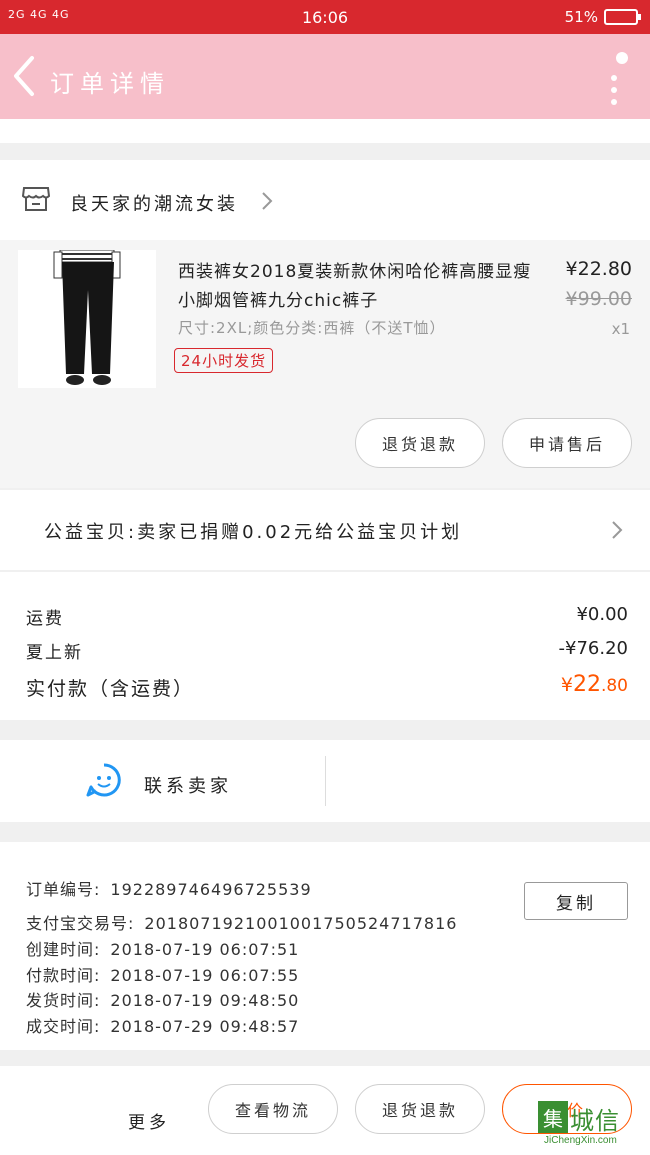  Describe the element at coordinates (54, 653) in the screenshot. I see `discount-label: 夏上新` at that location.